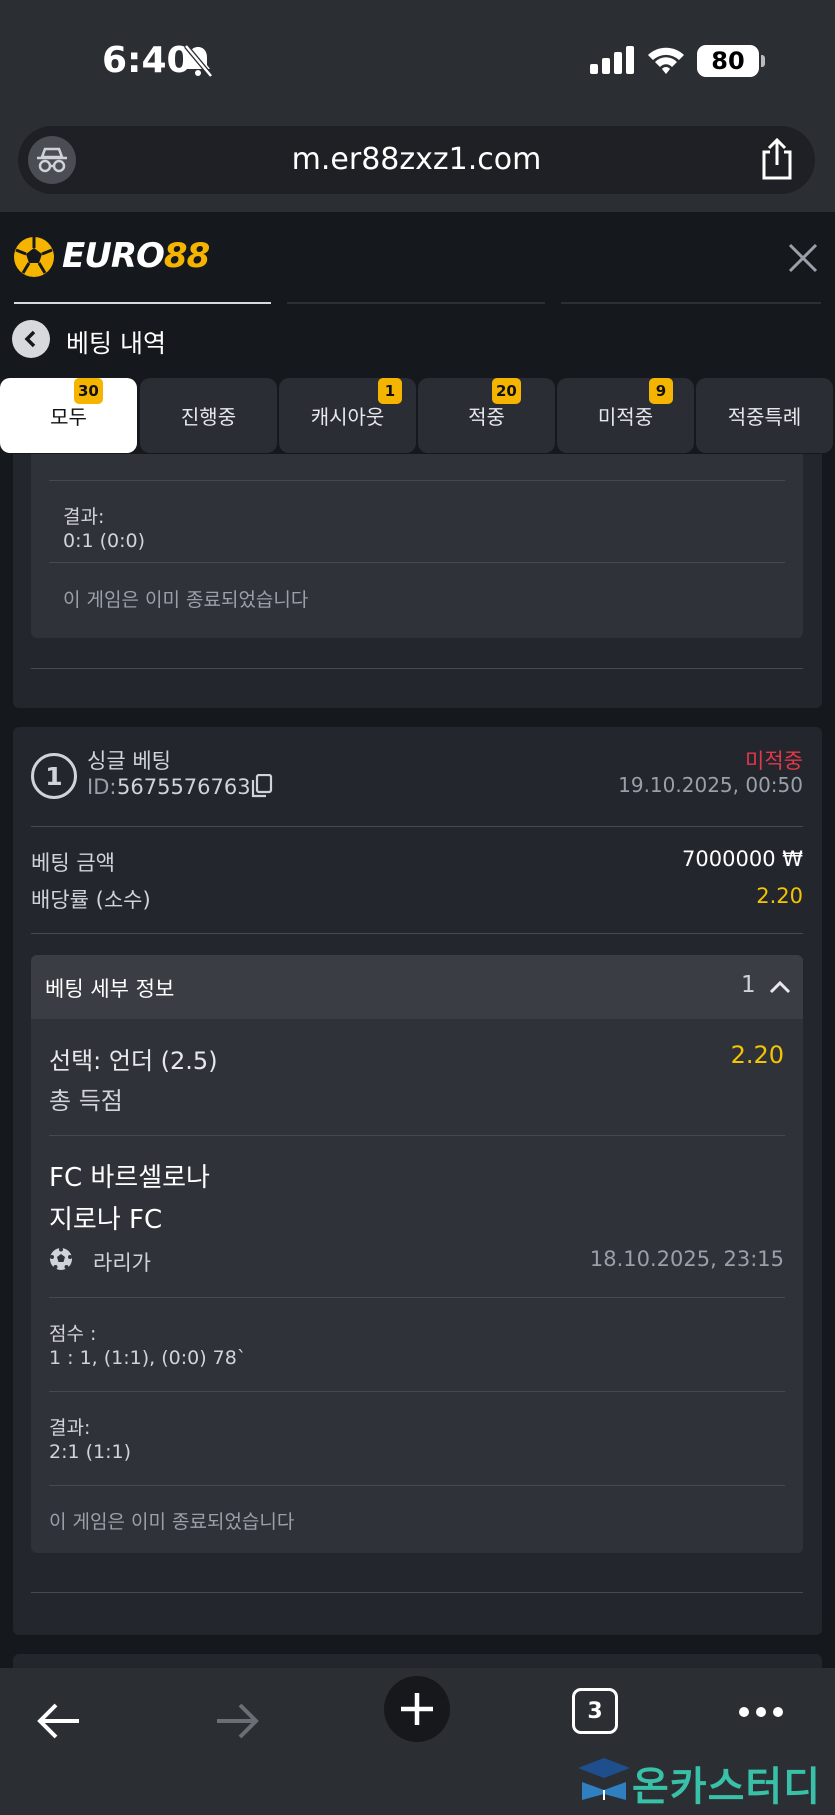 The image size is (835, 1815). Describe the element at coordinates (129, 761) in the screenshot. I see `bet-type: 싱글 베팅` at that location.